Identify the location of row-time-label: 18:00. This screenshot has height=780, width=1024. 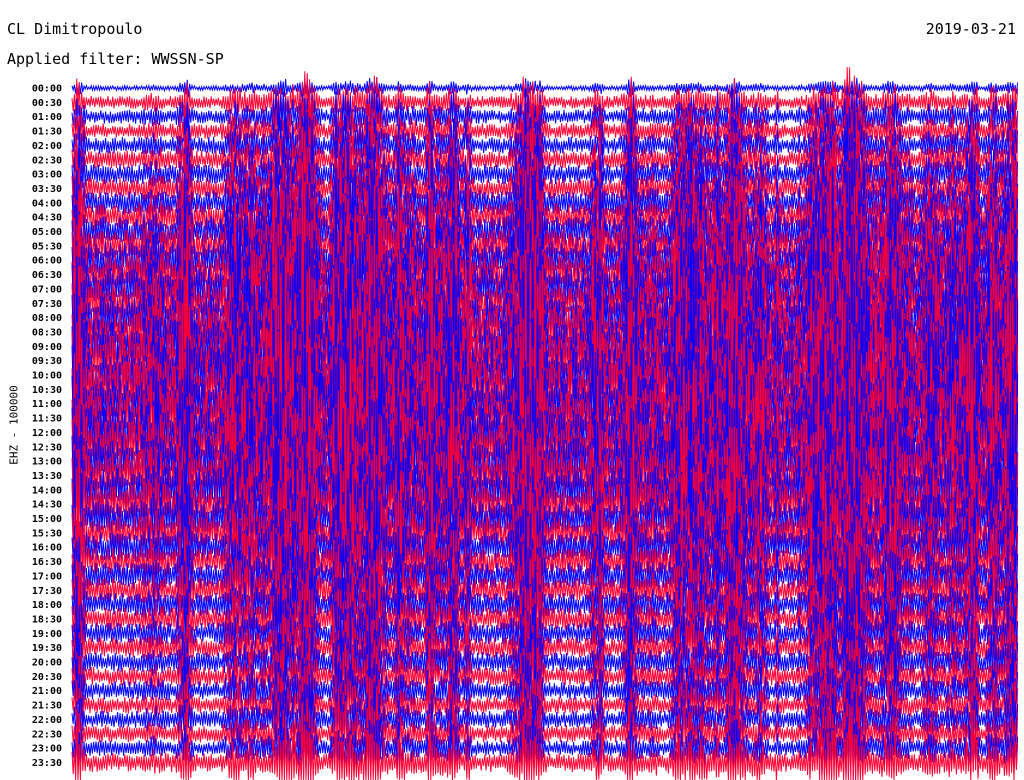
(47, 605).